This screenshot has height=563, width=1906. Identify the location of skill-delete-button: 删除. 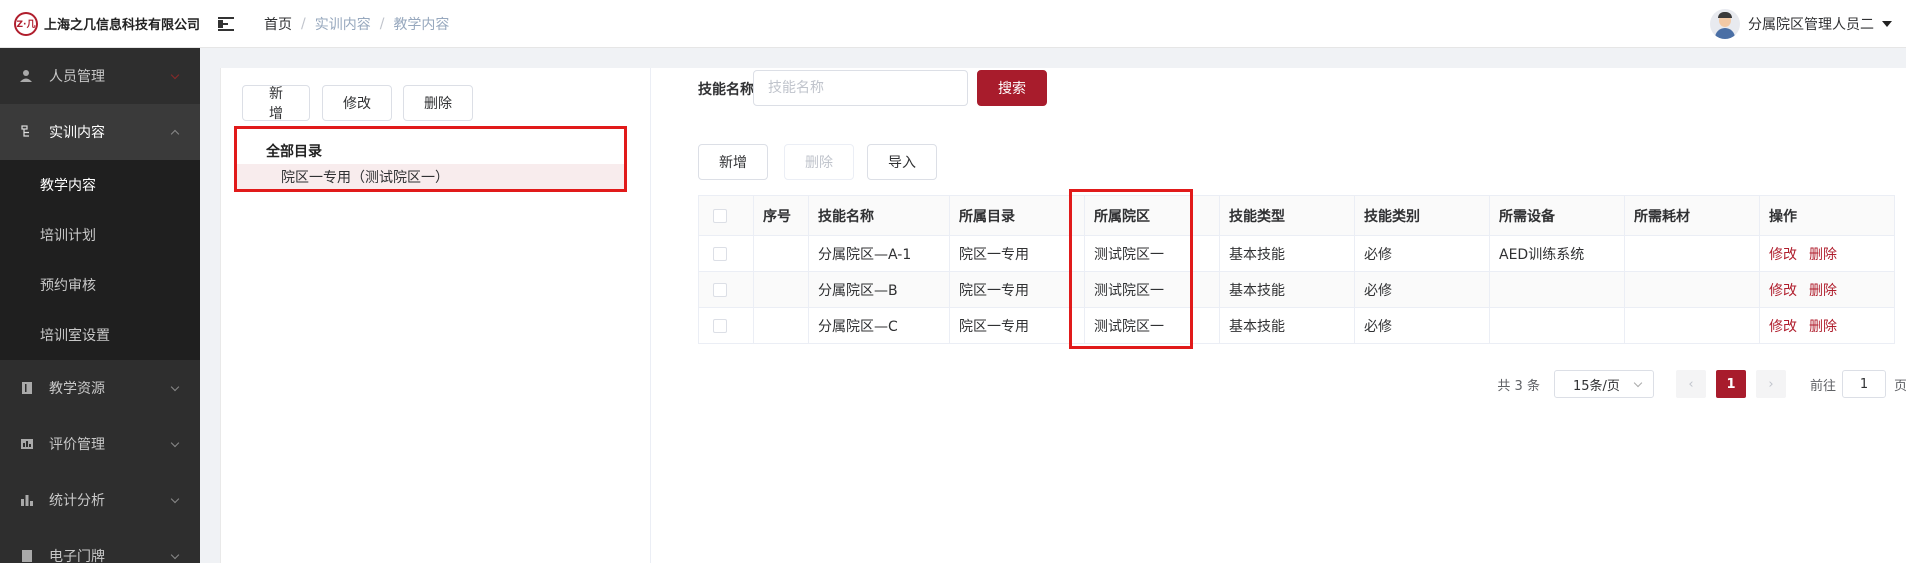
(819, 162).